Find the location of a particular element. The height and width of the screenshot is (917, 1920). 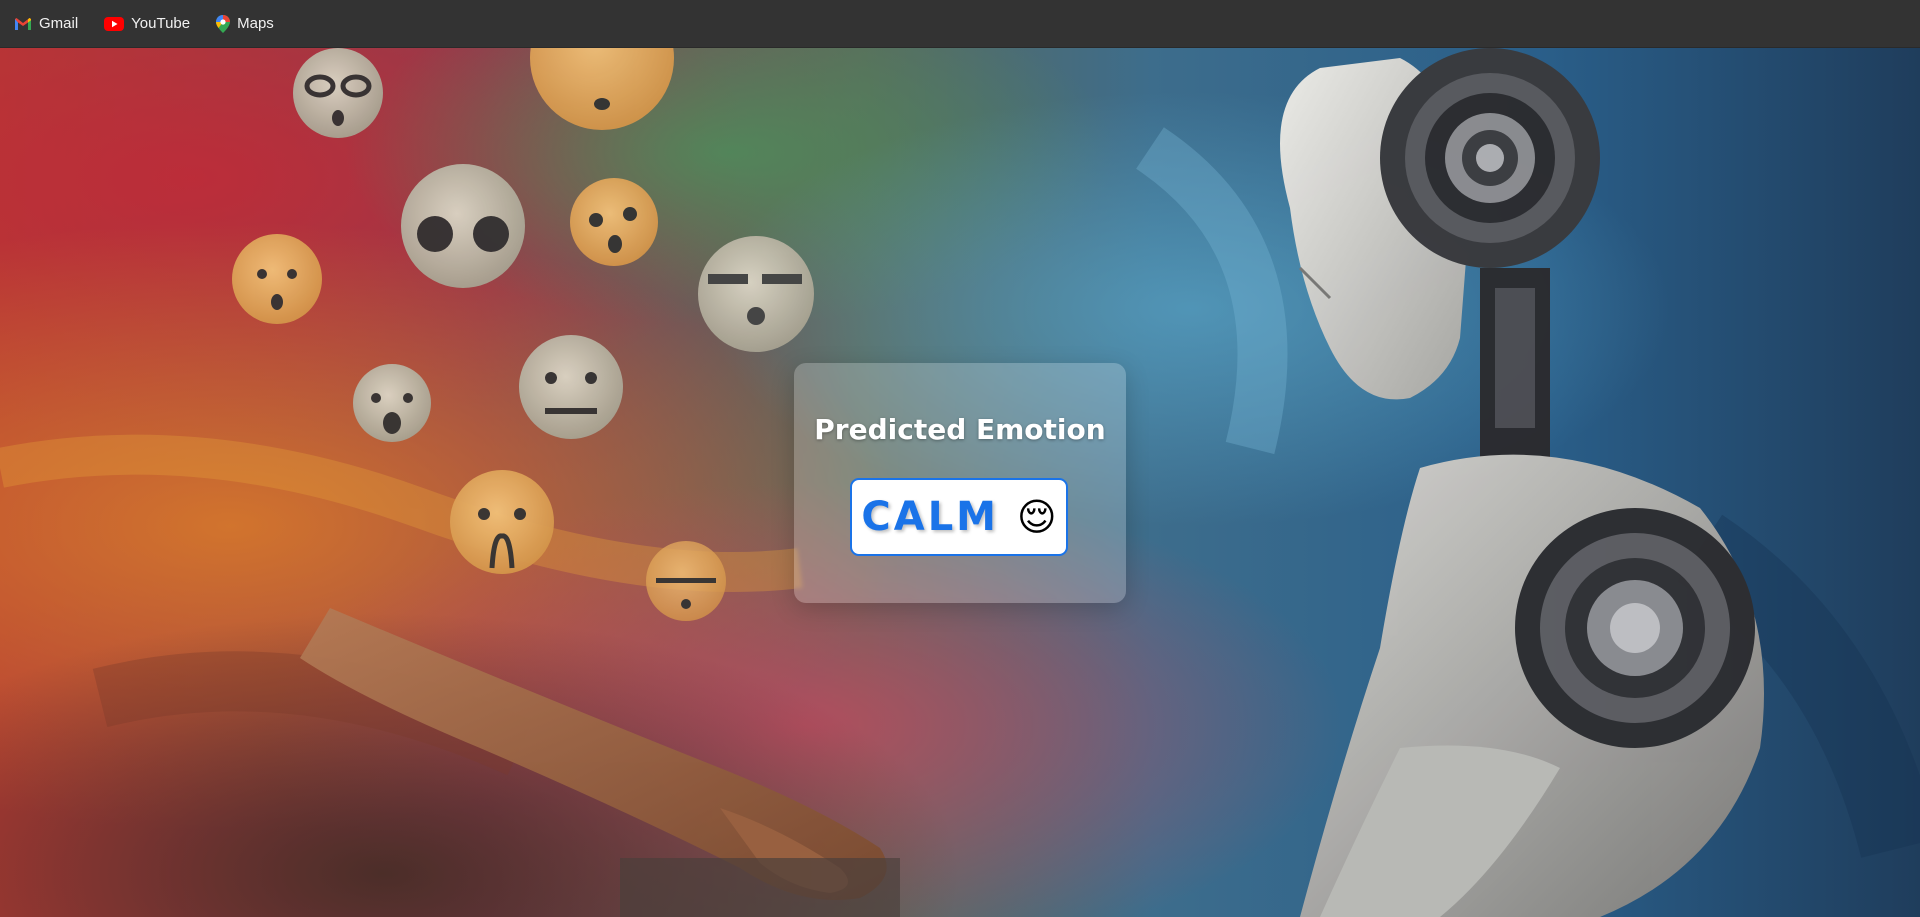

gmail-icon is located at coordinates (23, 23).